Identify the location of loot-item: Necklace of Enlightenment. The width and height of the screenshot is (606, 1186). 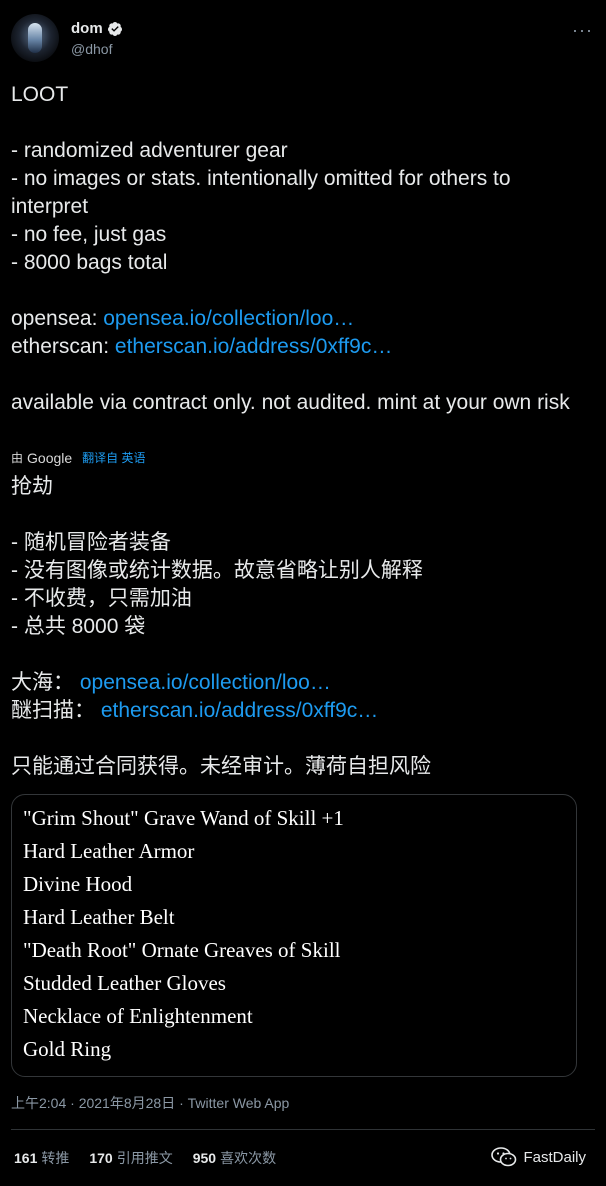
(138, 1016).